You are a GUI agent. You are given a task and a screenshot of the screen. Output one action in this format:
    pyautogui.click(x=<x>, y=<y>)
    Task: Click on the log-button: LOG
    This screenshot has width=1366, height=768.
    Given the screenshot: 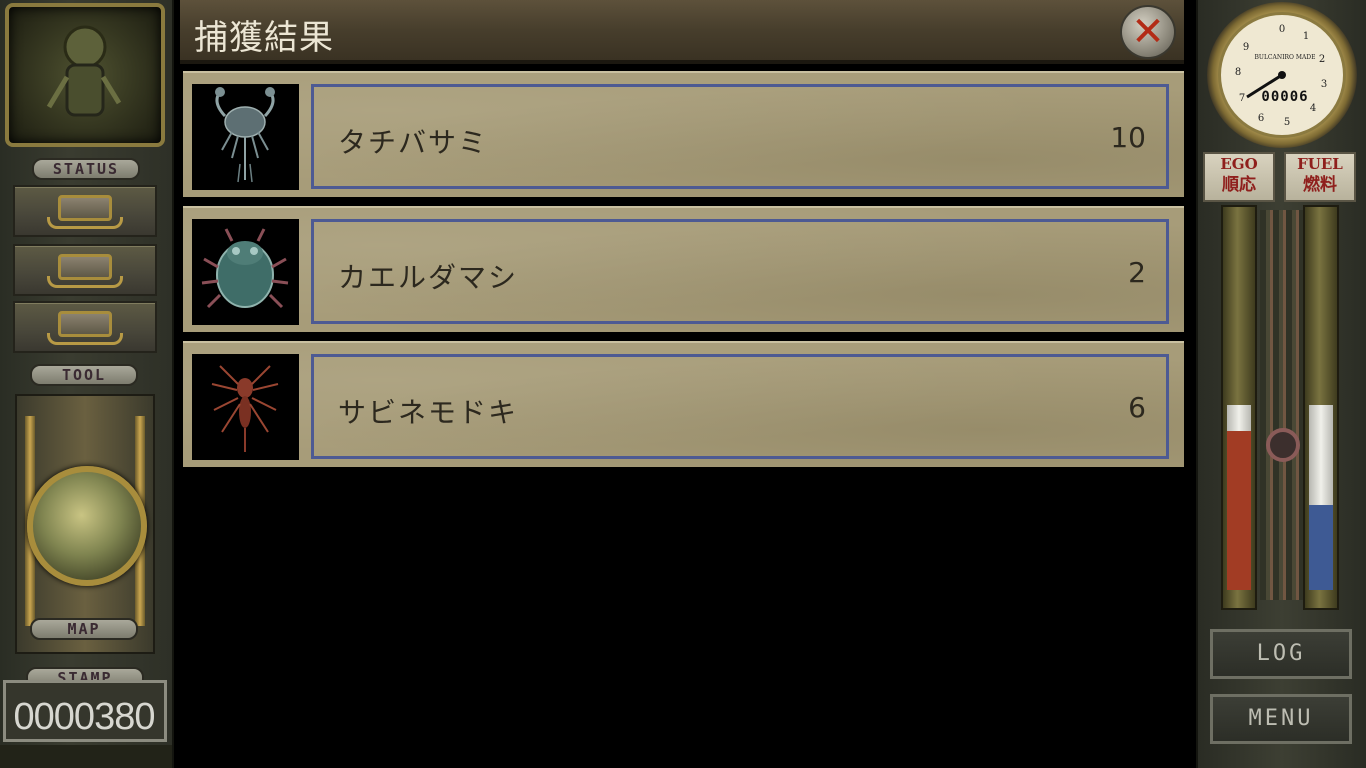 What is the action you would take?
    pyautogui.click(x=1281, y=654)
    